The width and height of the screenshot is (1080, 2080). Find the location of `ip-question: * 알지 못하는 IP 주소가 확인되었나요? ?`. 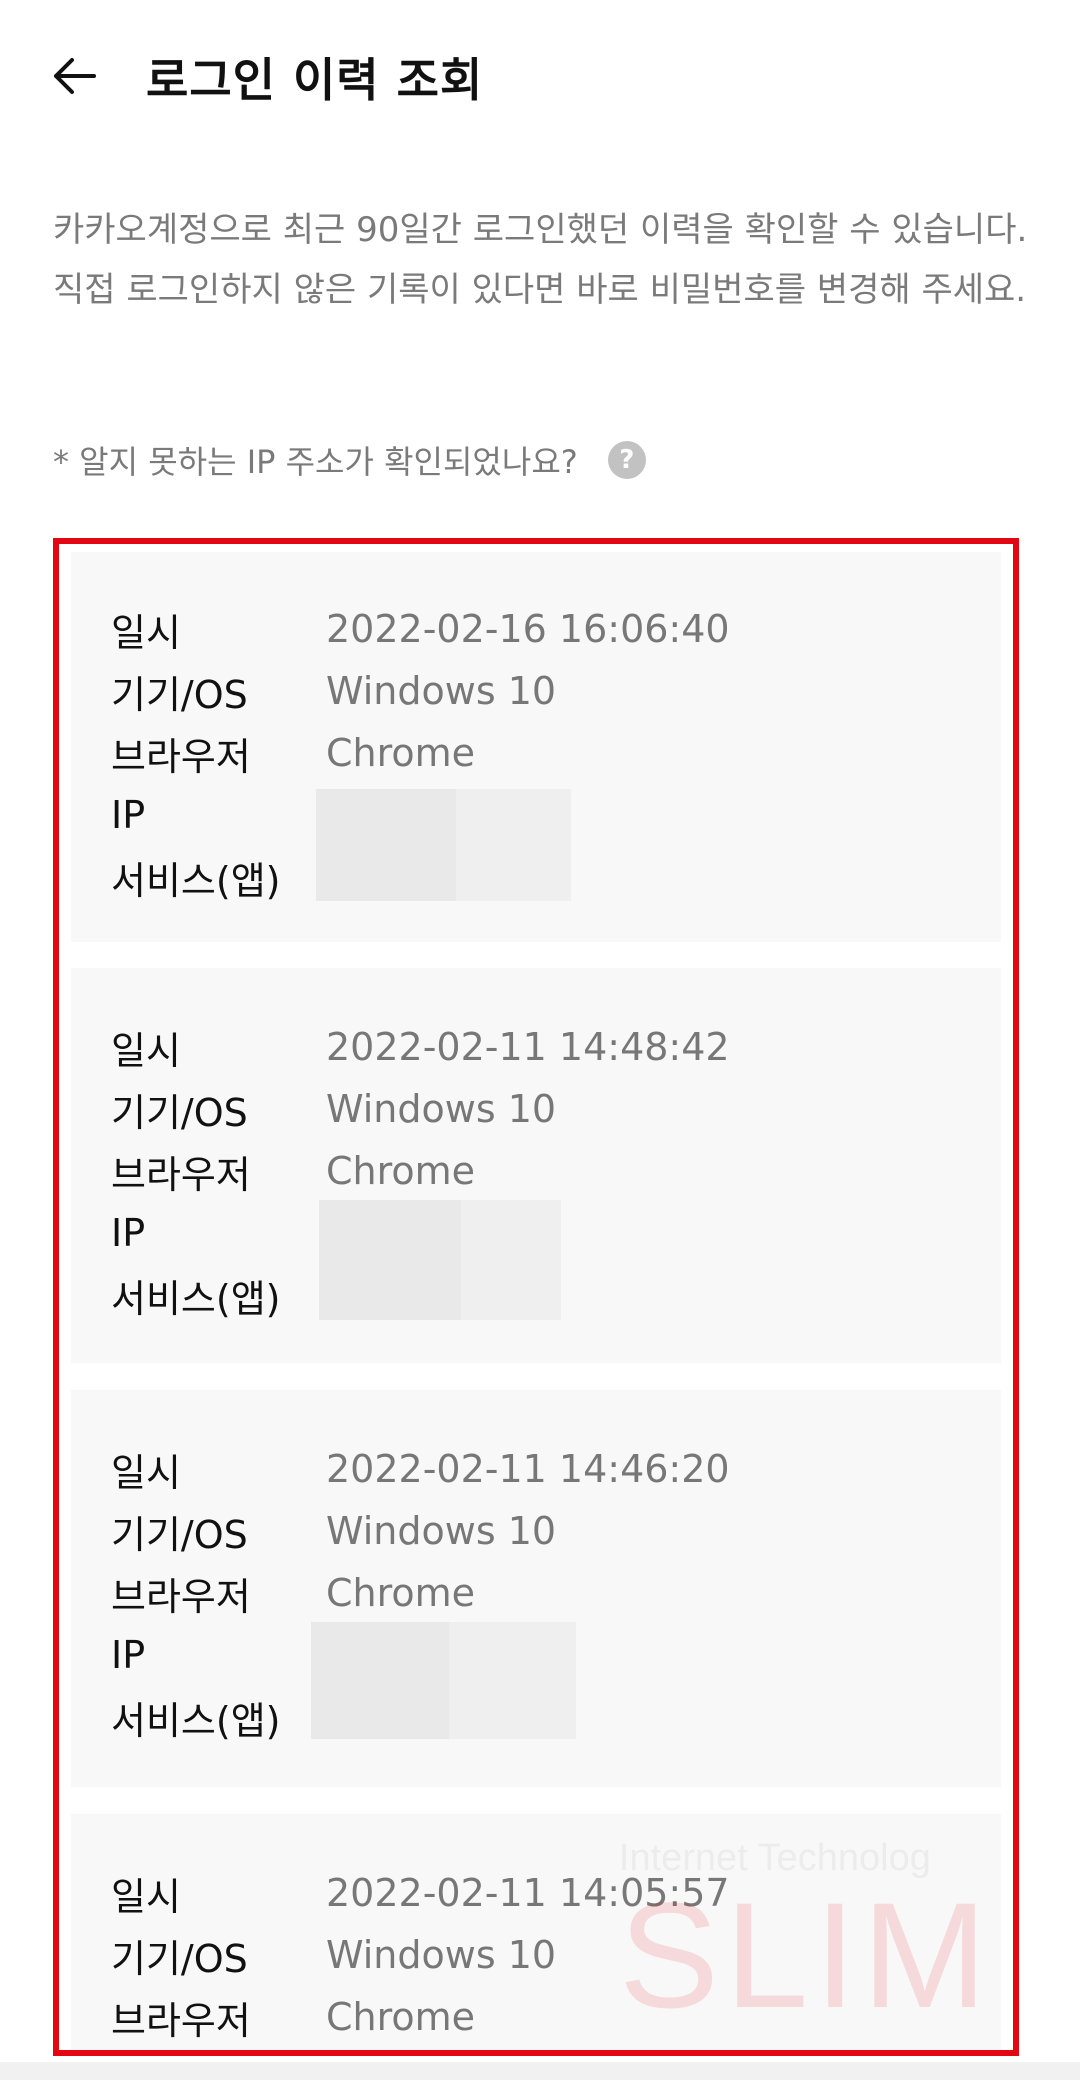

ip-question: * 알지 못하는 IP 주소가 확인되었나요? ? is located at coordinates (349, 460).